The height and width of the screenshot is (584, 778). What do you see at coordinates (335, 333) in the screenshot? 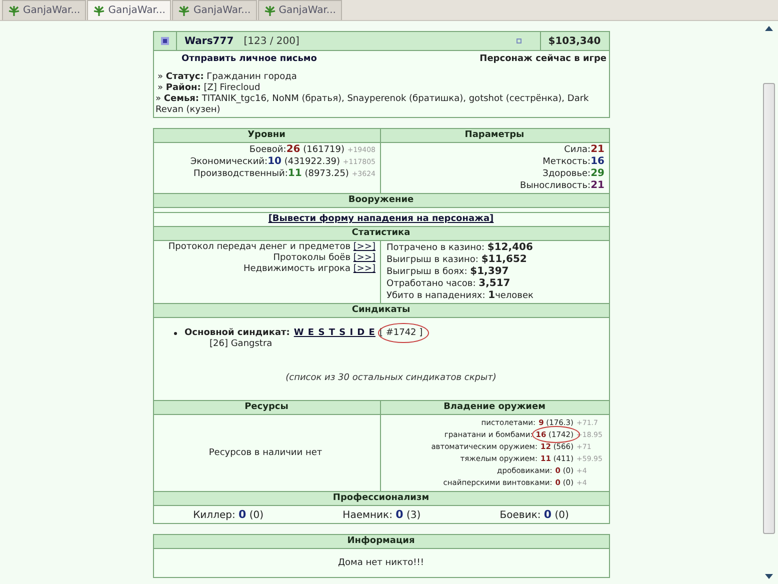
I see `syndicate-link: W E S T S I D E` at bounding box center [335, 333].